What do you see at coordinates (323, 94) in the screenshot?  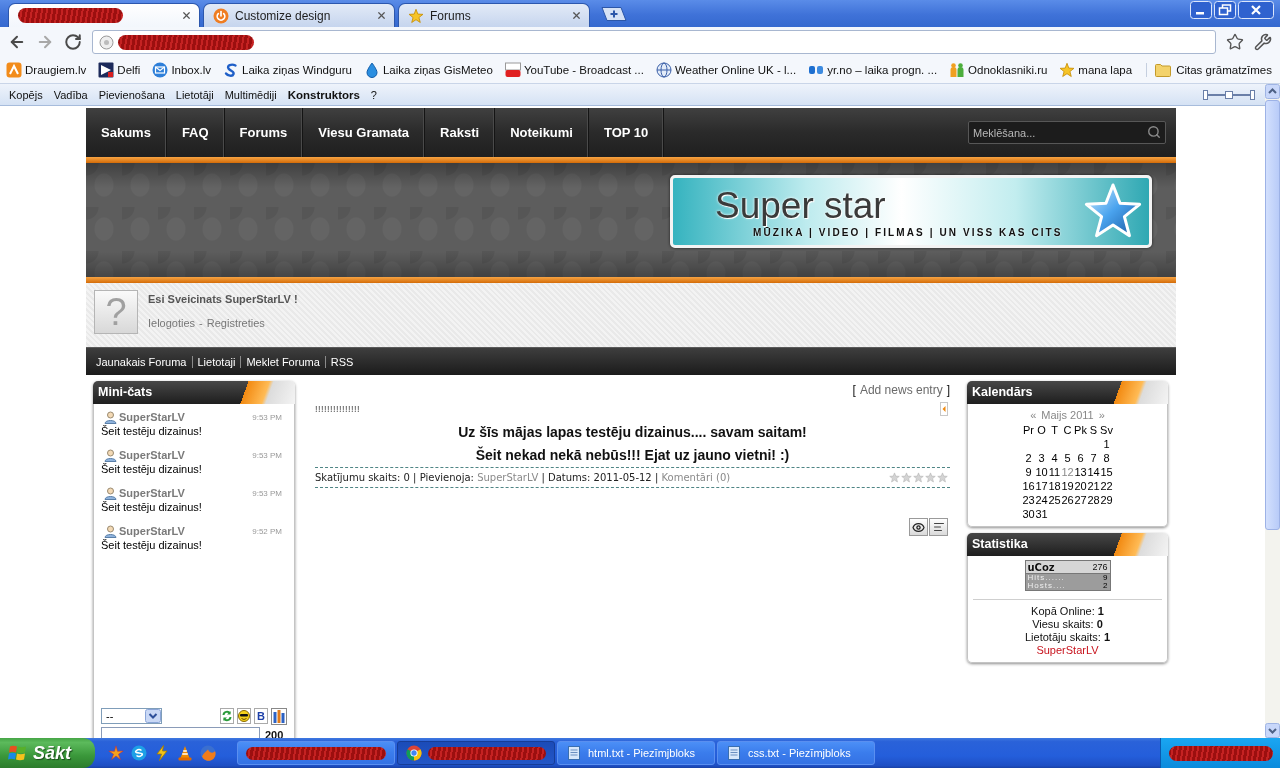 I see `admin-menu-item: Konstruktors` at bounding box center [323, 94].